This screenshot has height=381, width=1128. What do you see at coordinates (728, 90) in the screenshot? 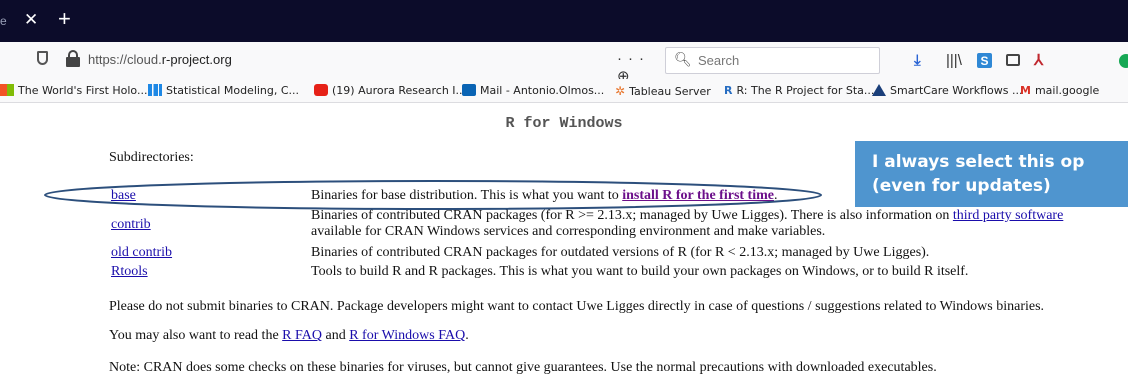
I see `r-logo-icon: R` at bounding box center [728, 90].